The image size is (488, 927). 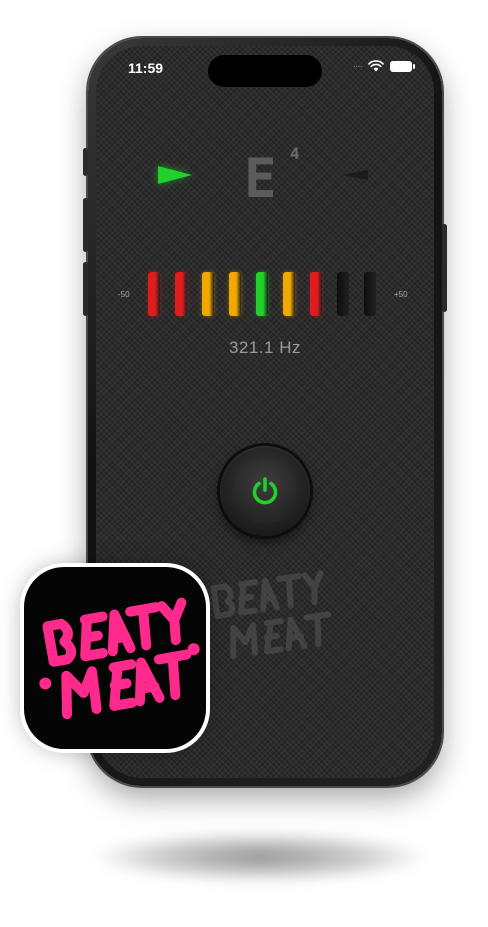 What do you see at coordinates (402, 66) in the screenshot?
I see `battery-icon` at bounding box center [402, 66].